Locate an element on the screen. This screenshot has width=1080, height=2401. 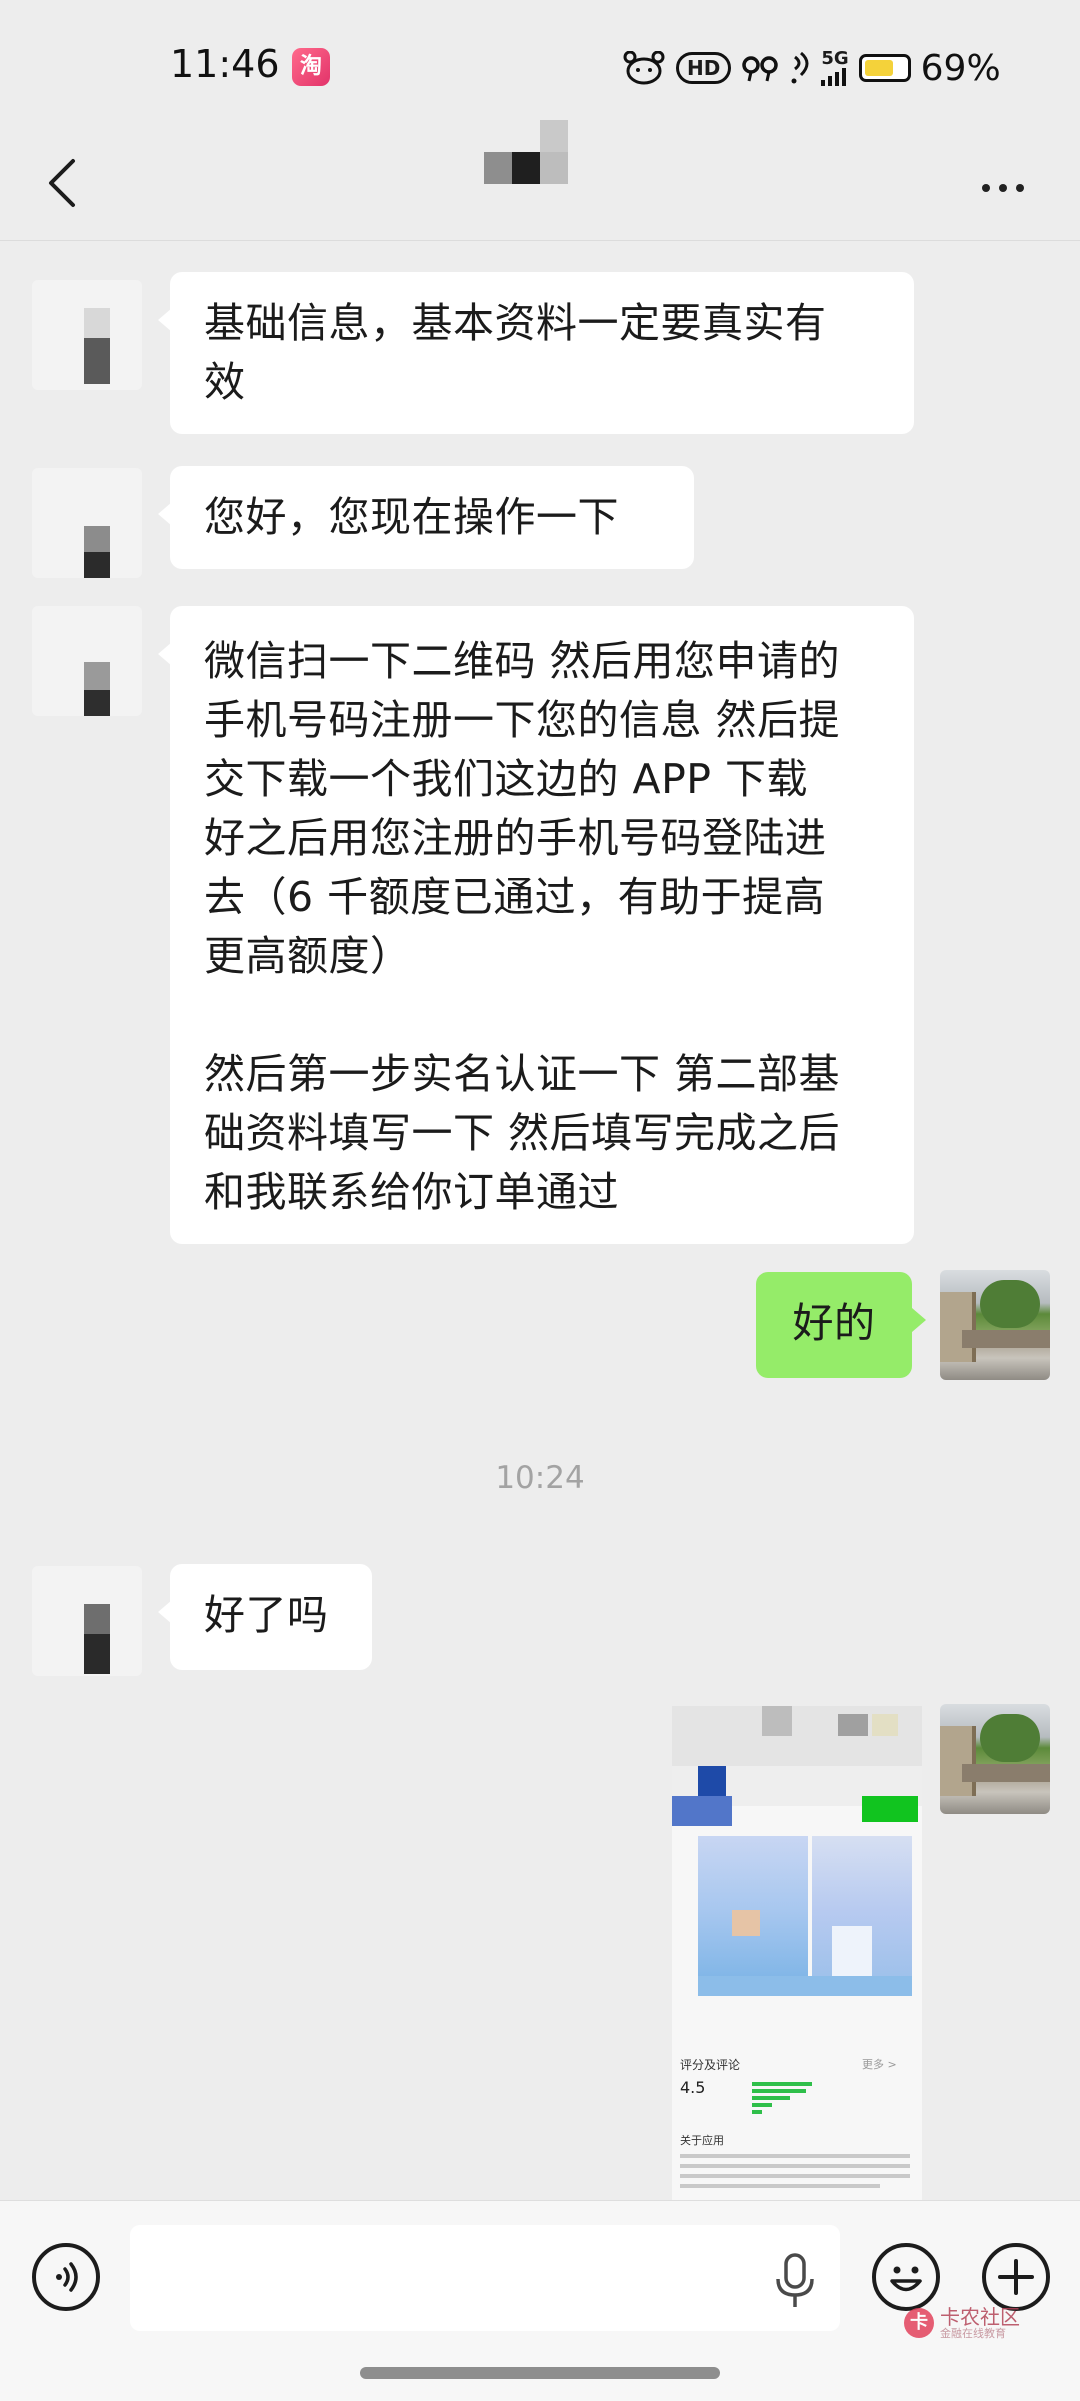
home-indicator is located at coordinates (540, 2373).